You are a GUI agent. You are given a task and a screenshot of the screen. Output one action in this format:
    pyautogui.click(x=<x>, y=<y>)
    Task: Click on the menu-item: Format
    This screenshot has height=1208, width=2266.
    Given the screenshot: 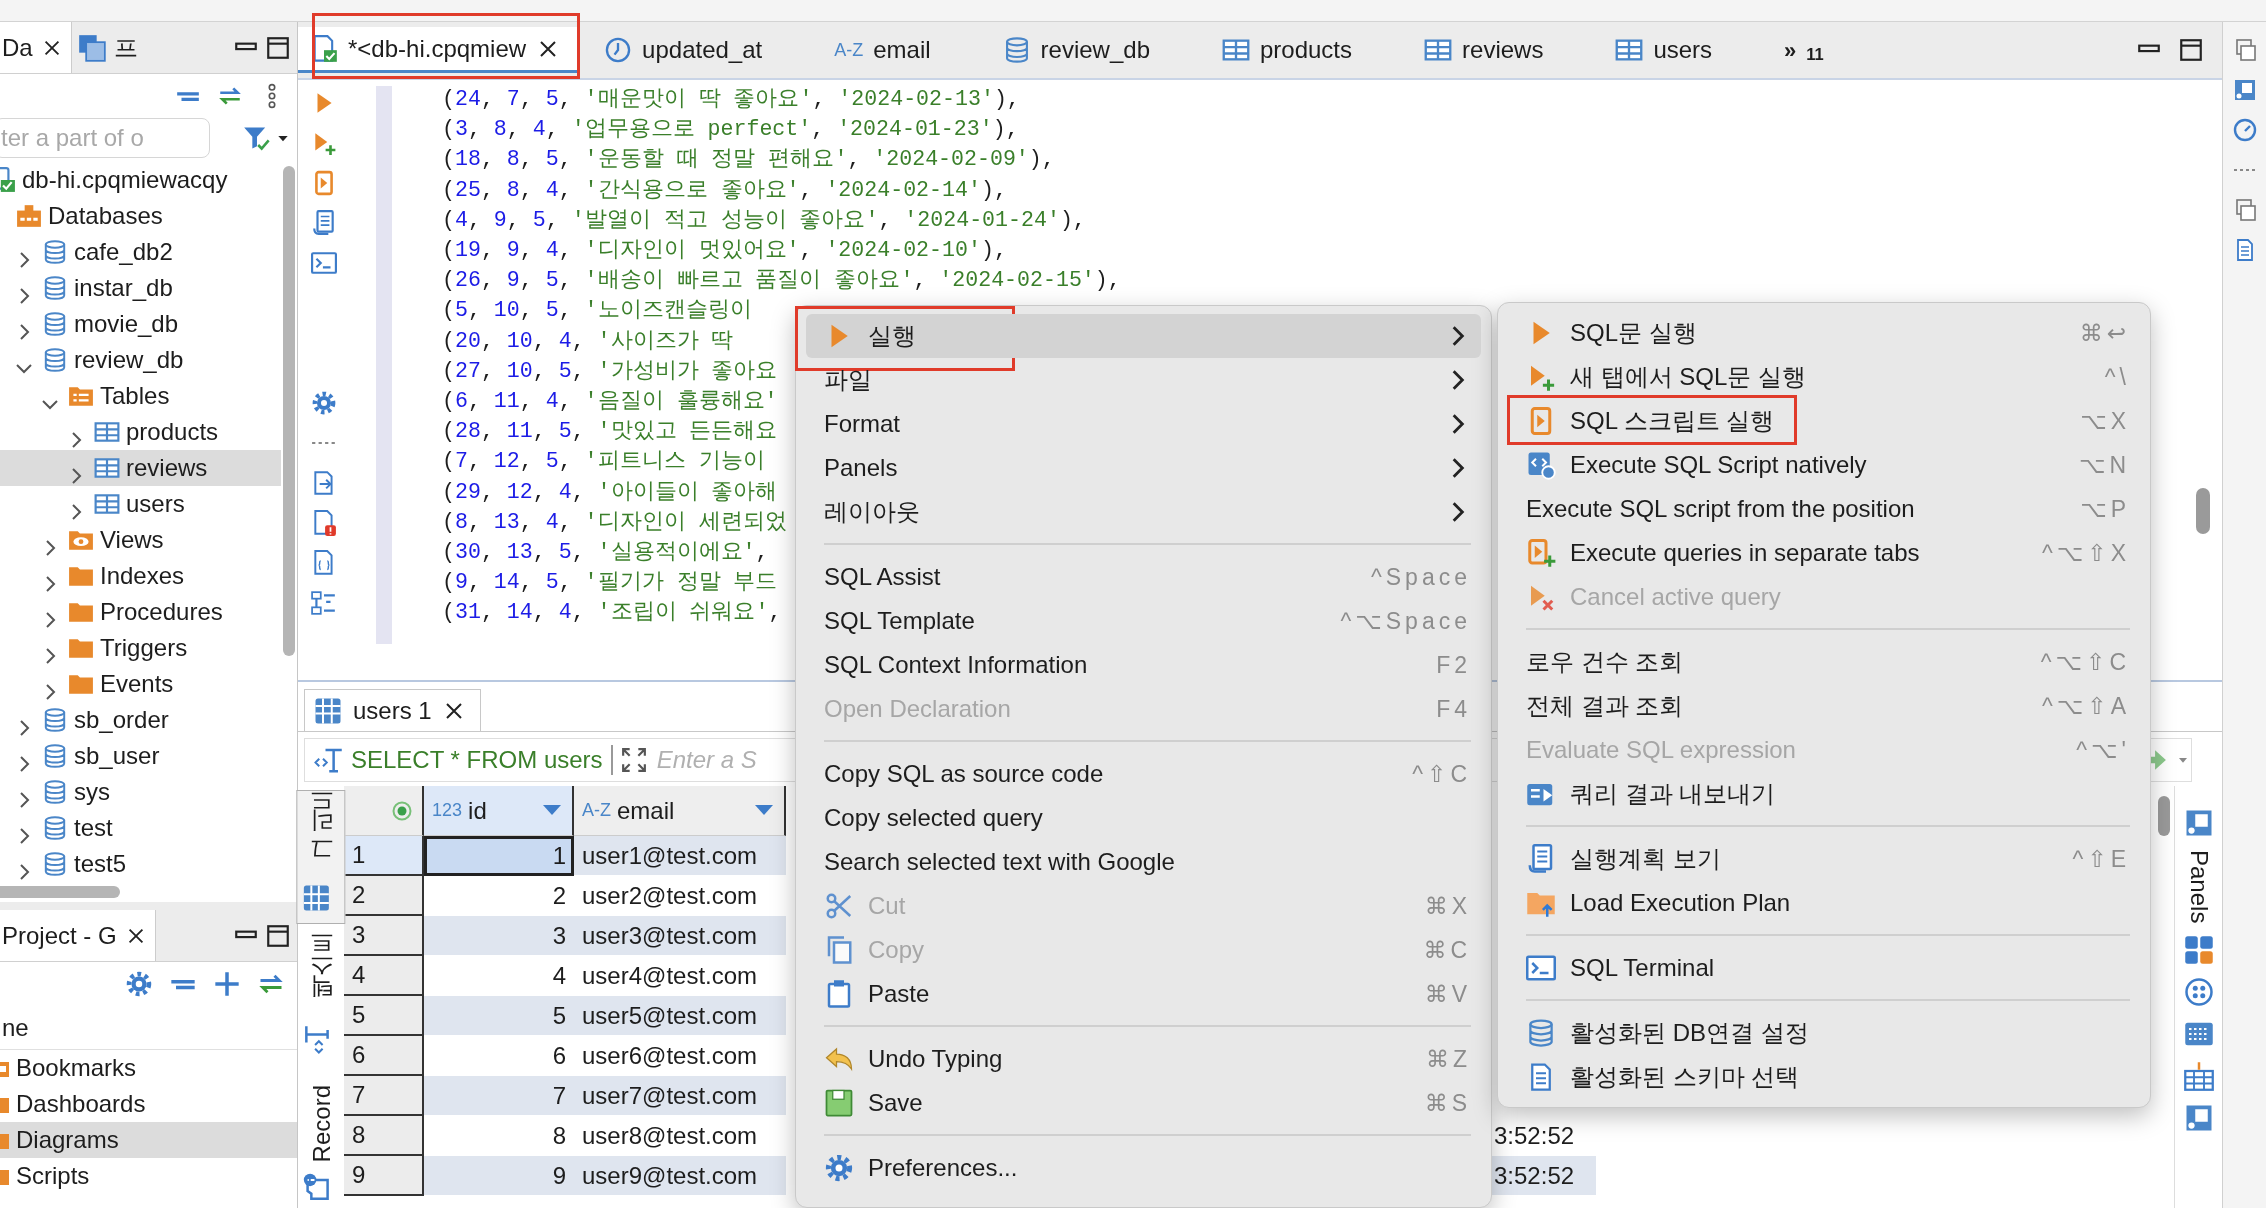 What is the action you would take?
    pyautogui.click(x=1143, y=424)
    